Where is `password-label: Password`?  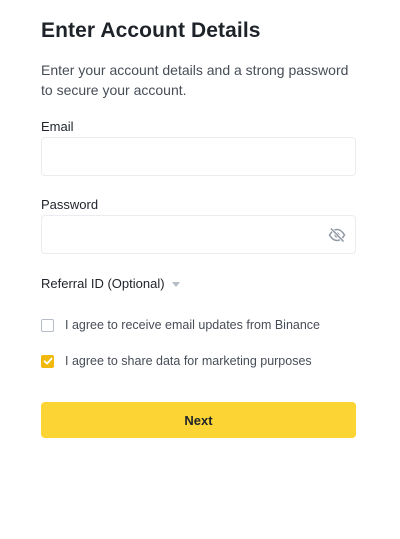 password-label: Password is located at coordinates (70, 204).